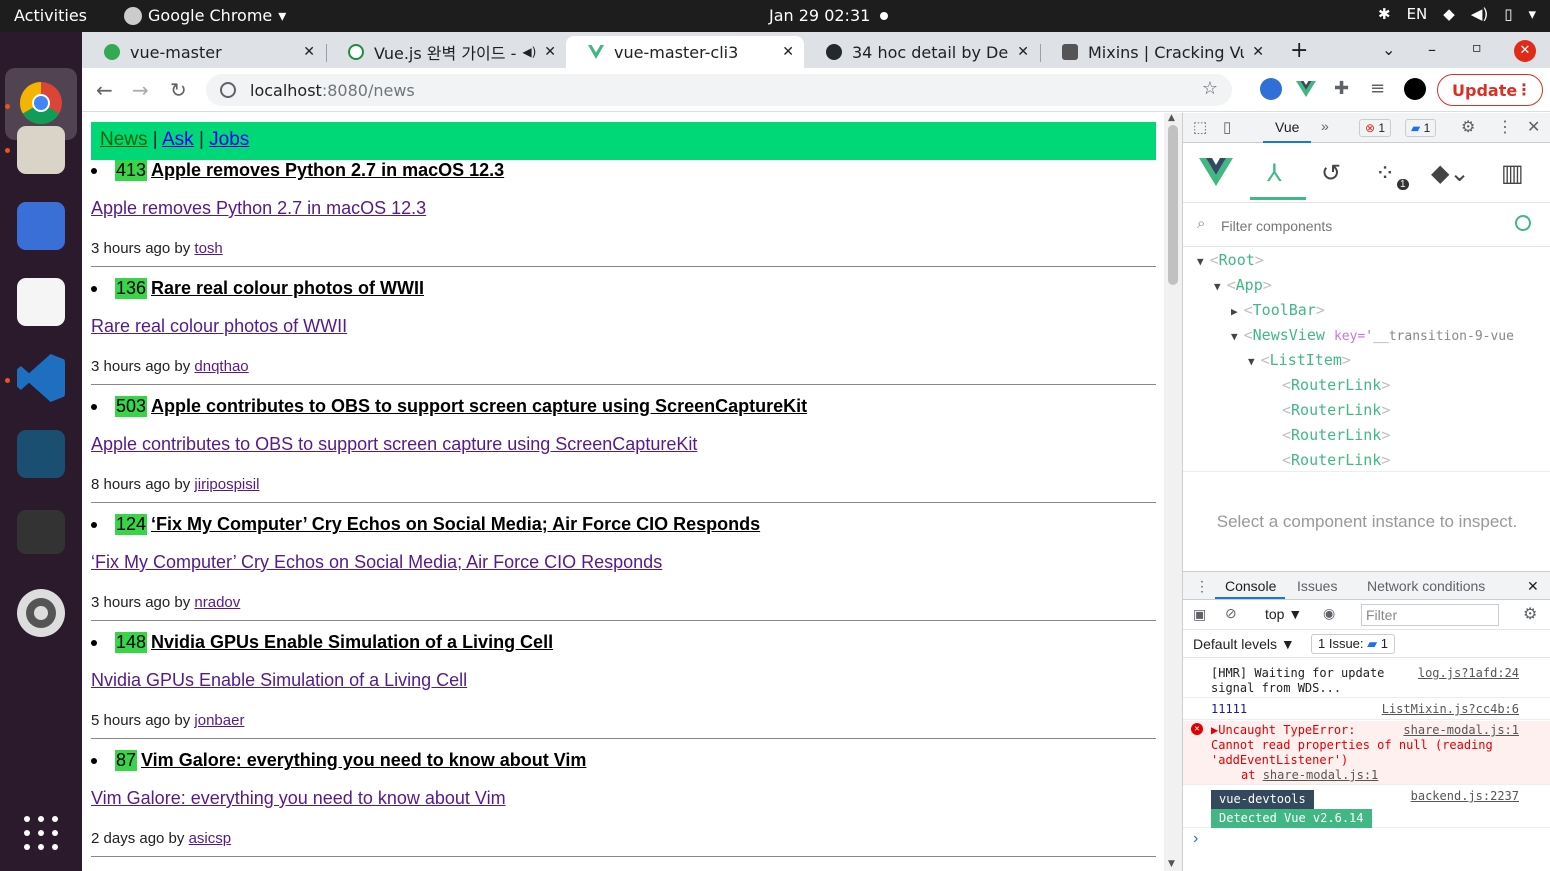 This screenshot has width=1550, height=871. I want to click on back-arrow-icon: ←, so click(104, 90).